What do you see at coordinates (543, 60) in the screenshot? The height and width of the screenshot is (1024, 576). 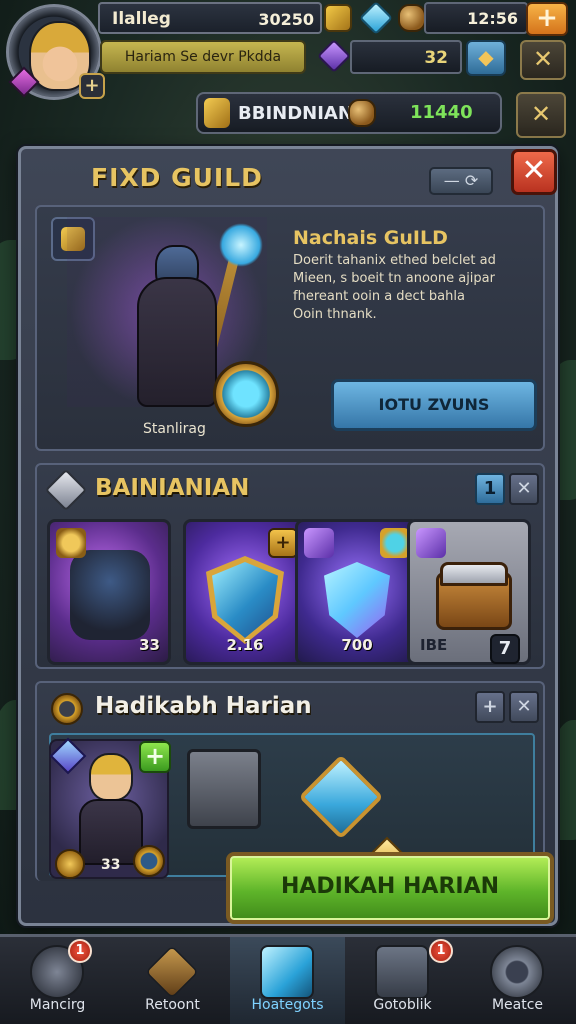 I see `close-hud-button: ✕` at bounding box center [543, 60].